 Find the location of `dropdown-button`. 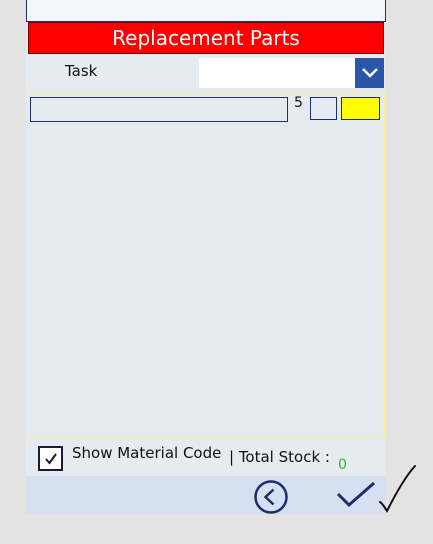

dropdown-button is located at coordinates (369, 73).